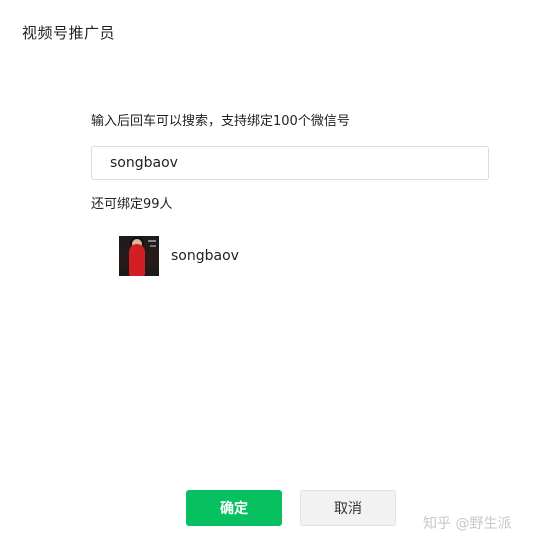 This screenshot has width=538, height=547. I want to click on avatar, so click(139, 256).